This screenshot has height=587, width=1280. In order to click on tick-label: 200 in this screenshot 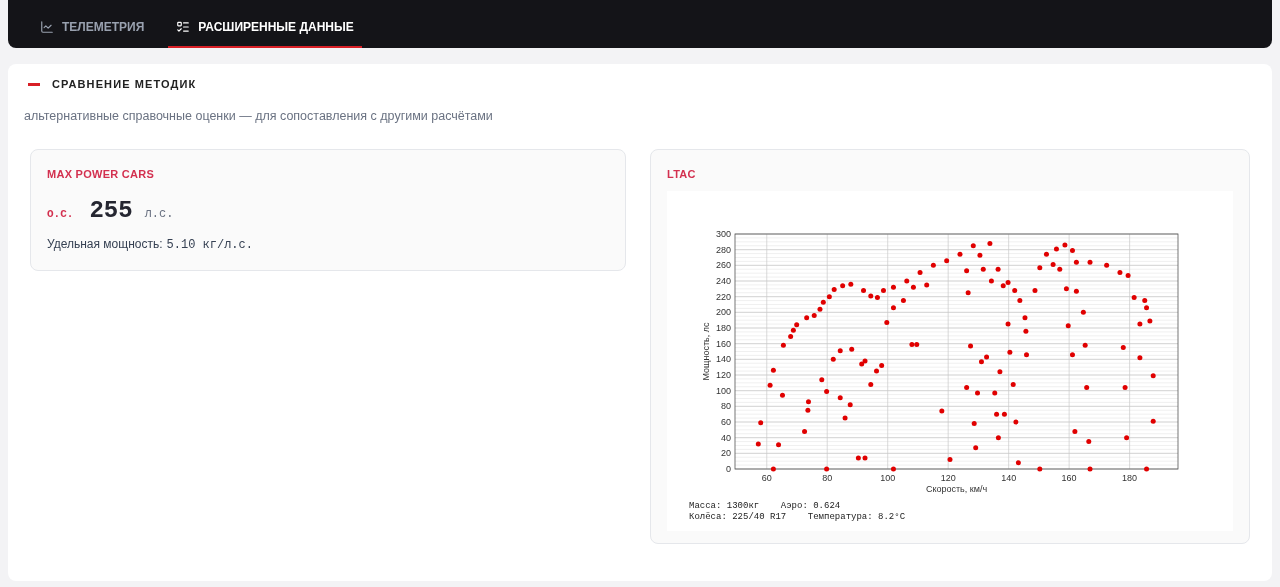, I will do `click(723, 312)`.